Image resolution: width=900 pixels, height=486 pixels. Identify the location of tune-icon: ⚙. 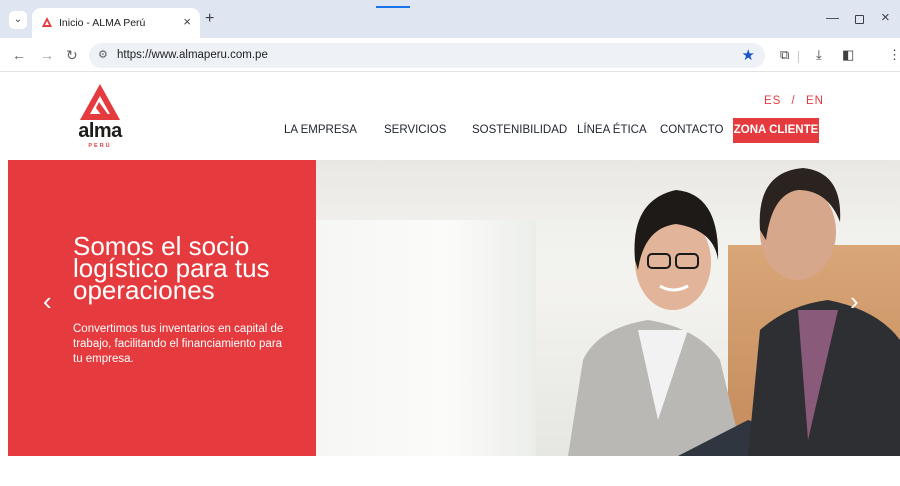
(103, 54).